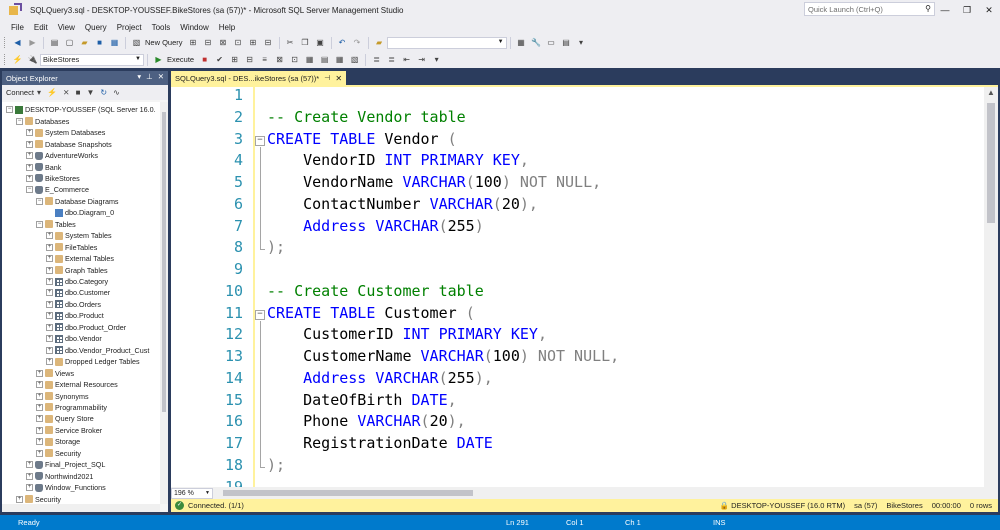 The width and height of the screenshot is (1000, 530). Describe the element at coordinates (375, 226) in the screenshot. I see `code-line: Address VARCHAR(255)` at that location.